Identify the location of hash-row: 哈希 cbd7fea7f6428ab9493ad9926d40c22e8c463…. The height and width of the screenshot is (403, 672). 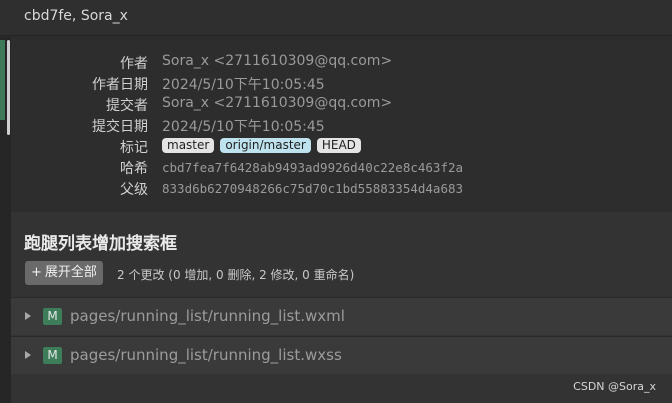
(341, 168).